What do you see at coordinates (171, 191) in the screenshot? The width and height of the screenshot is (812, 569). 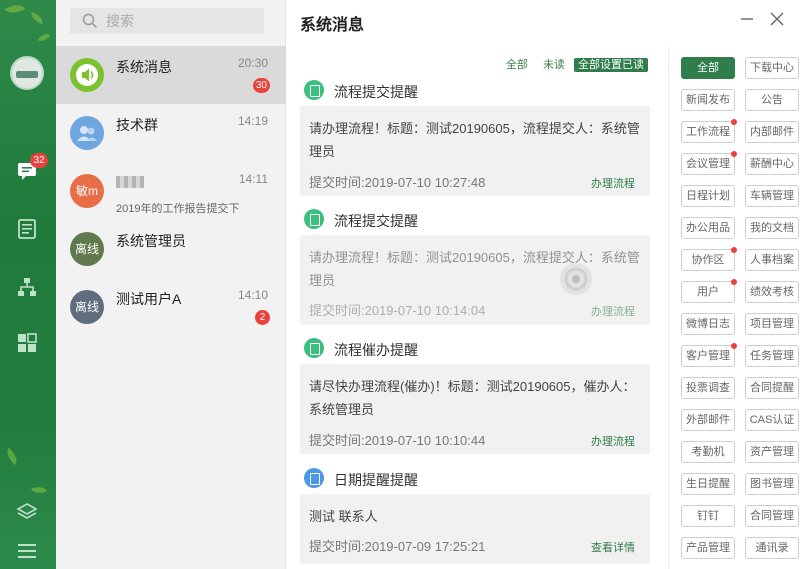 I see `conversation-item: 敏m 14:11 2019年的工作报告提交下` at bounding box center [171, 191].